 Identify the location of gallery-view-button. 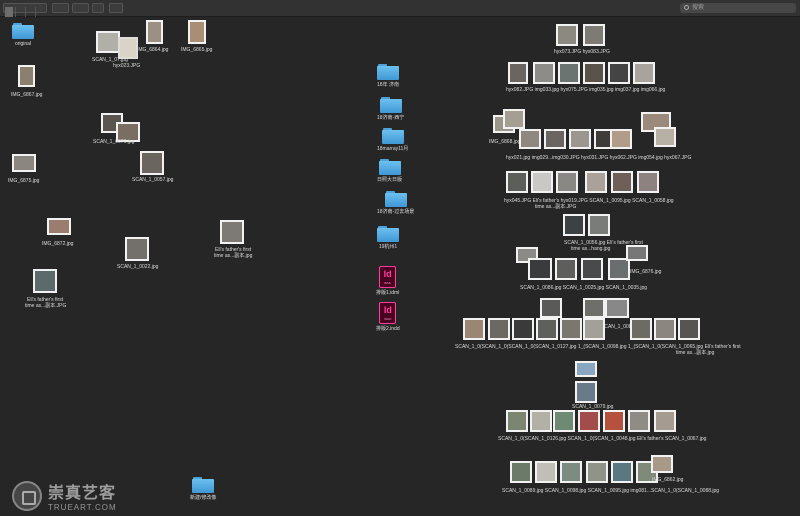
(39, 12).